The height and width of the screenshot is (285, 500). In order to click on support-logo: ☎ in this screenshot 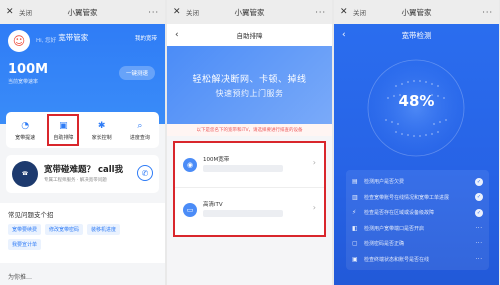, I will do `click(25, 174)`.